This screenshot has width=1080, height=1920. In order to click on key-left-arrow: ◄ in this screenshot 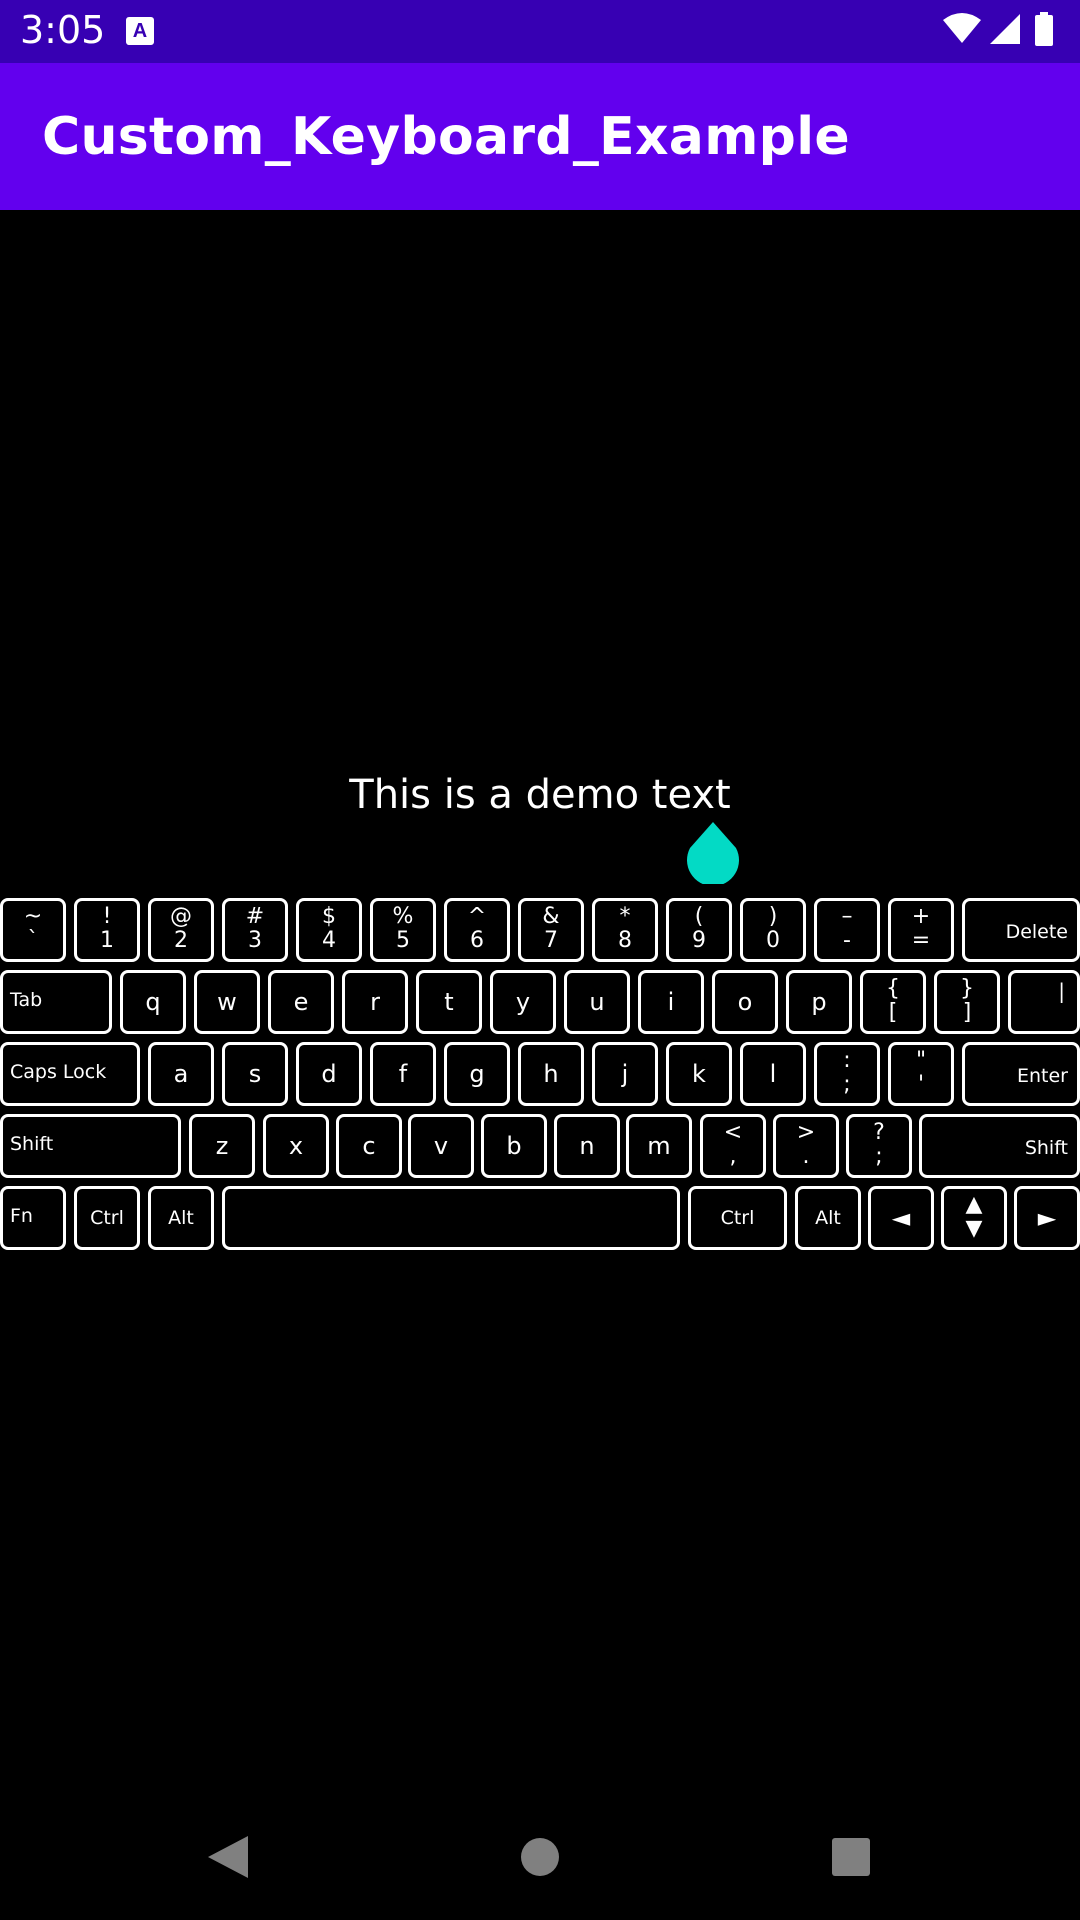, I will do `click(901, 1218)`.